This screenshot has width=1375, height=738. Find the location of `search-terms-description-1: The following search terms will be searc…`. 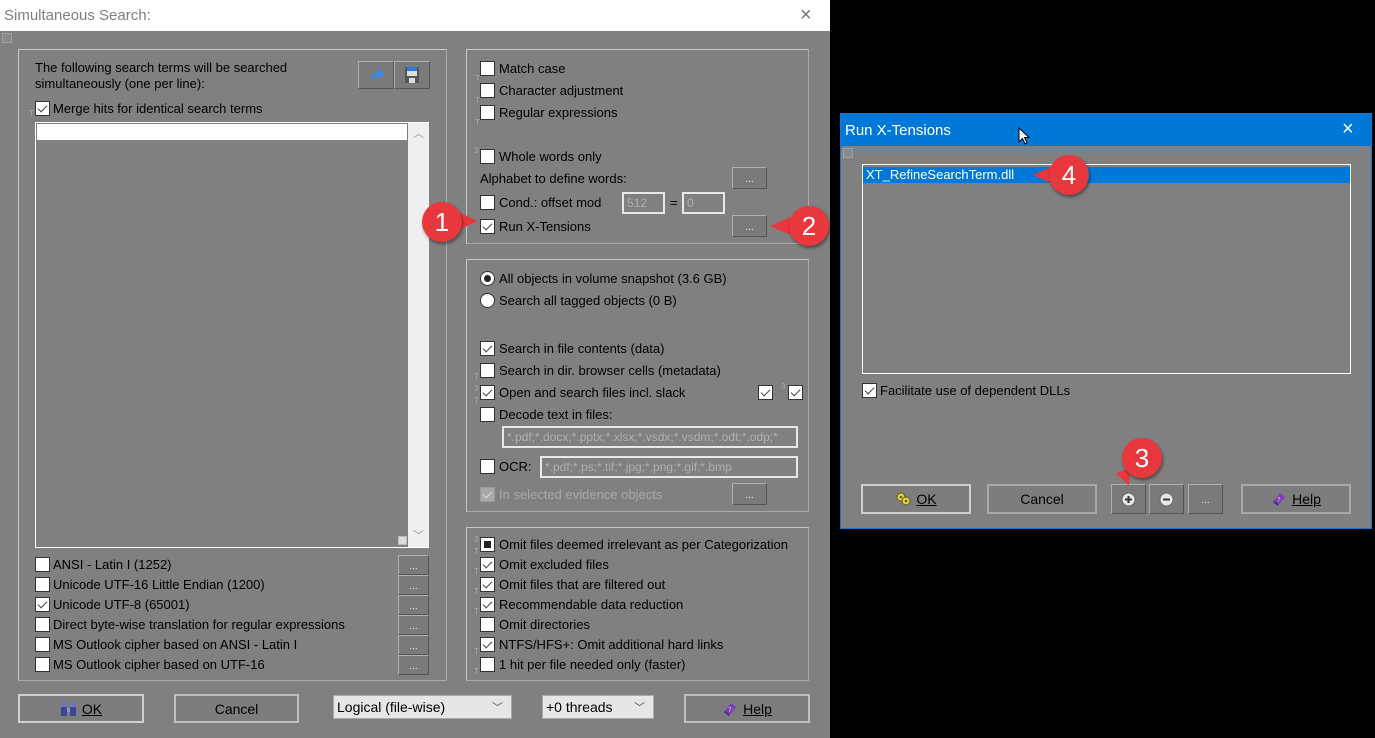

search-terms-description-1: The following search terms will be searc… is located at coordinates (161, 67).